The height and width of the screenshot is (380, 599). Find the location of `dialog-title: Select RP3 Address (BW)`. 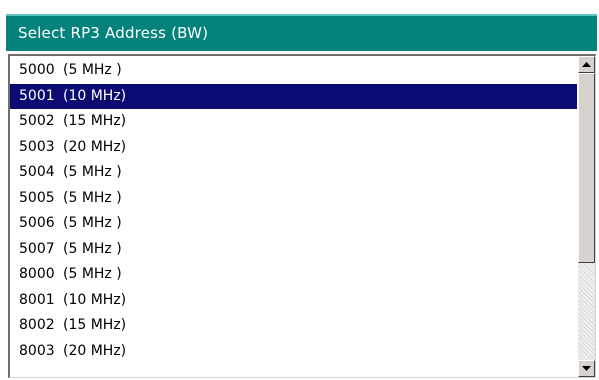

dialog-title: Select RP3 Address (BW) is located at coordinates (301, 32).